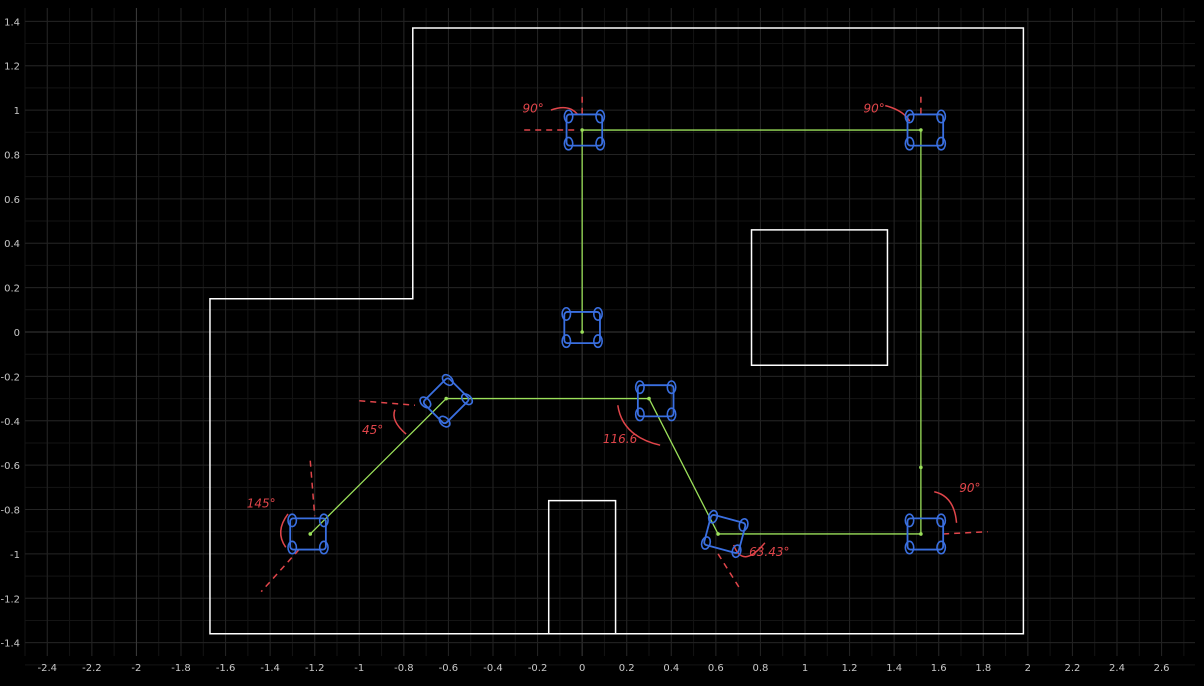 The height and width of the screenshot is (686, 1204). What do you see at coordinates (359, 668) in the screenshot?
I see `x-tick-label: -1` at bounding box center [359, 668].